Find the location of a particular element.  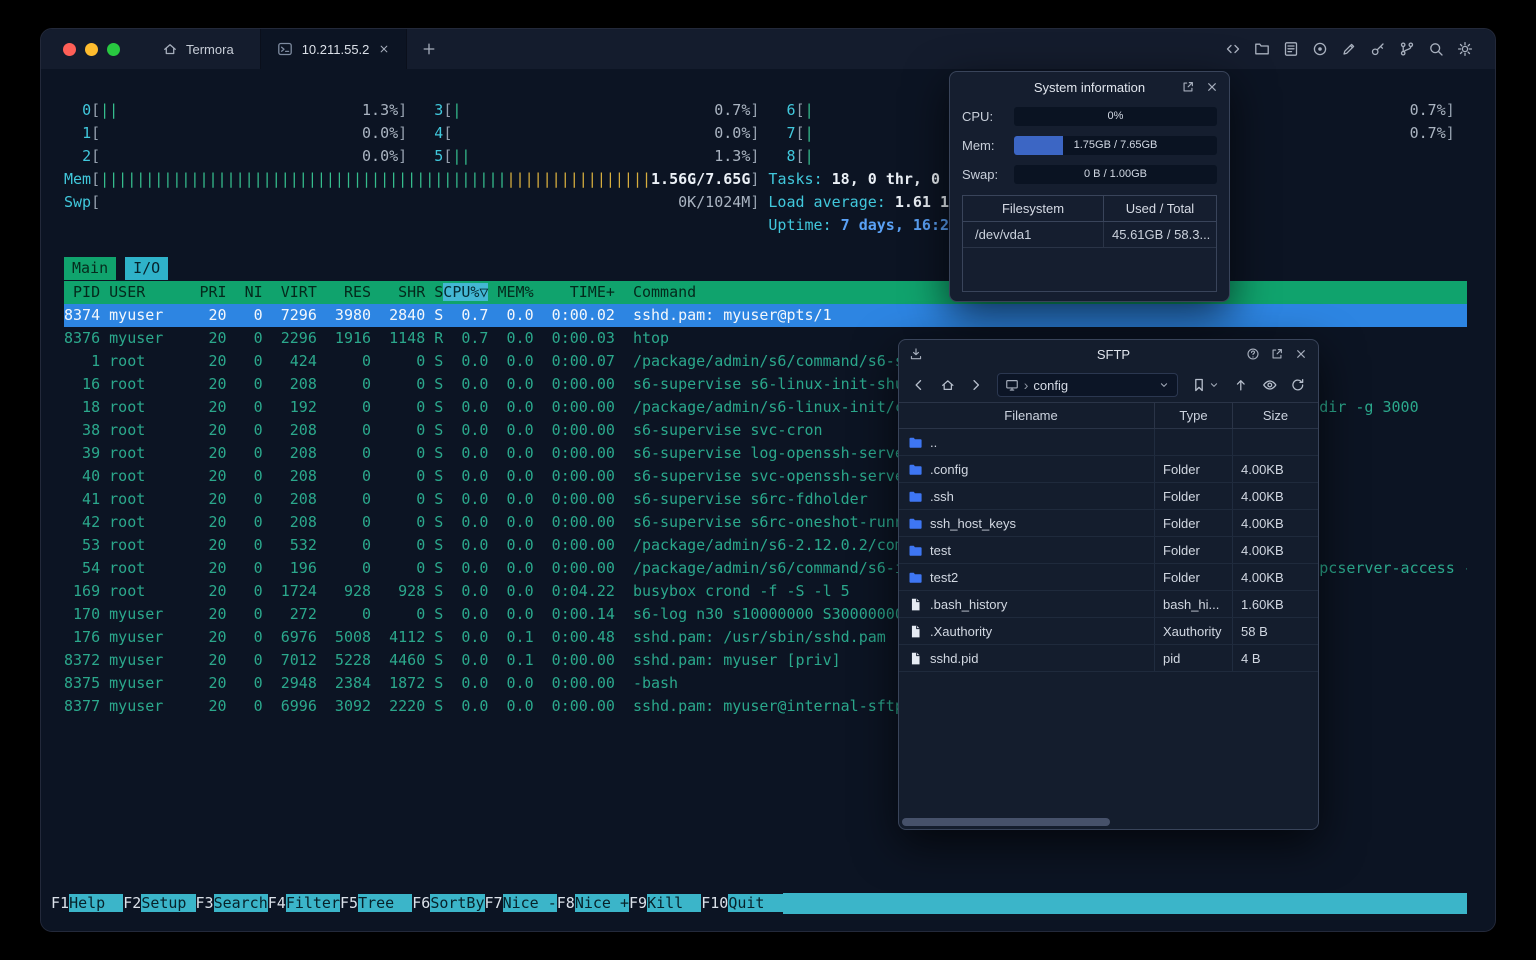

minimize-window-button is located at coordinates (91, 49).